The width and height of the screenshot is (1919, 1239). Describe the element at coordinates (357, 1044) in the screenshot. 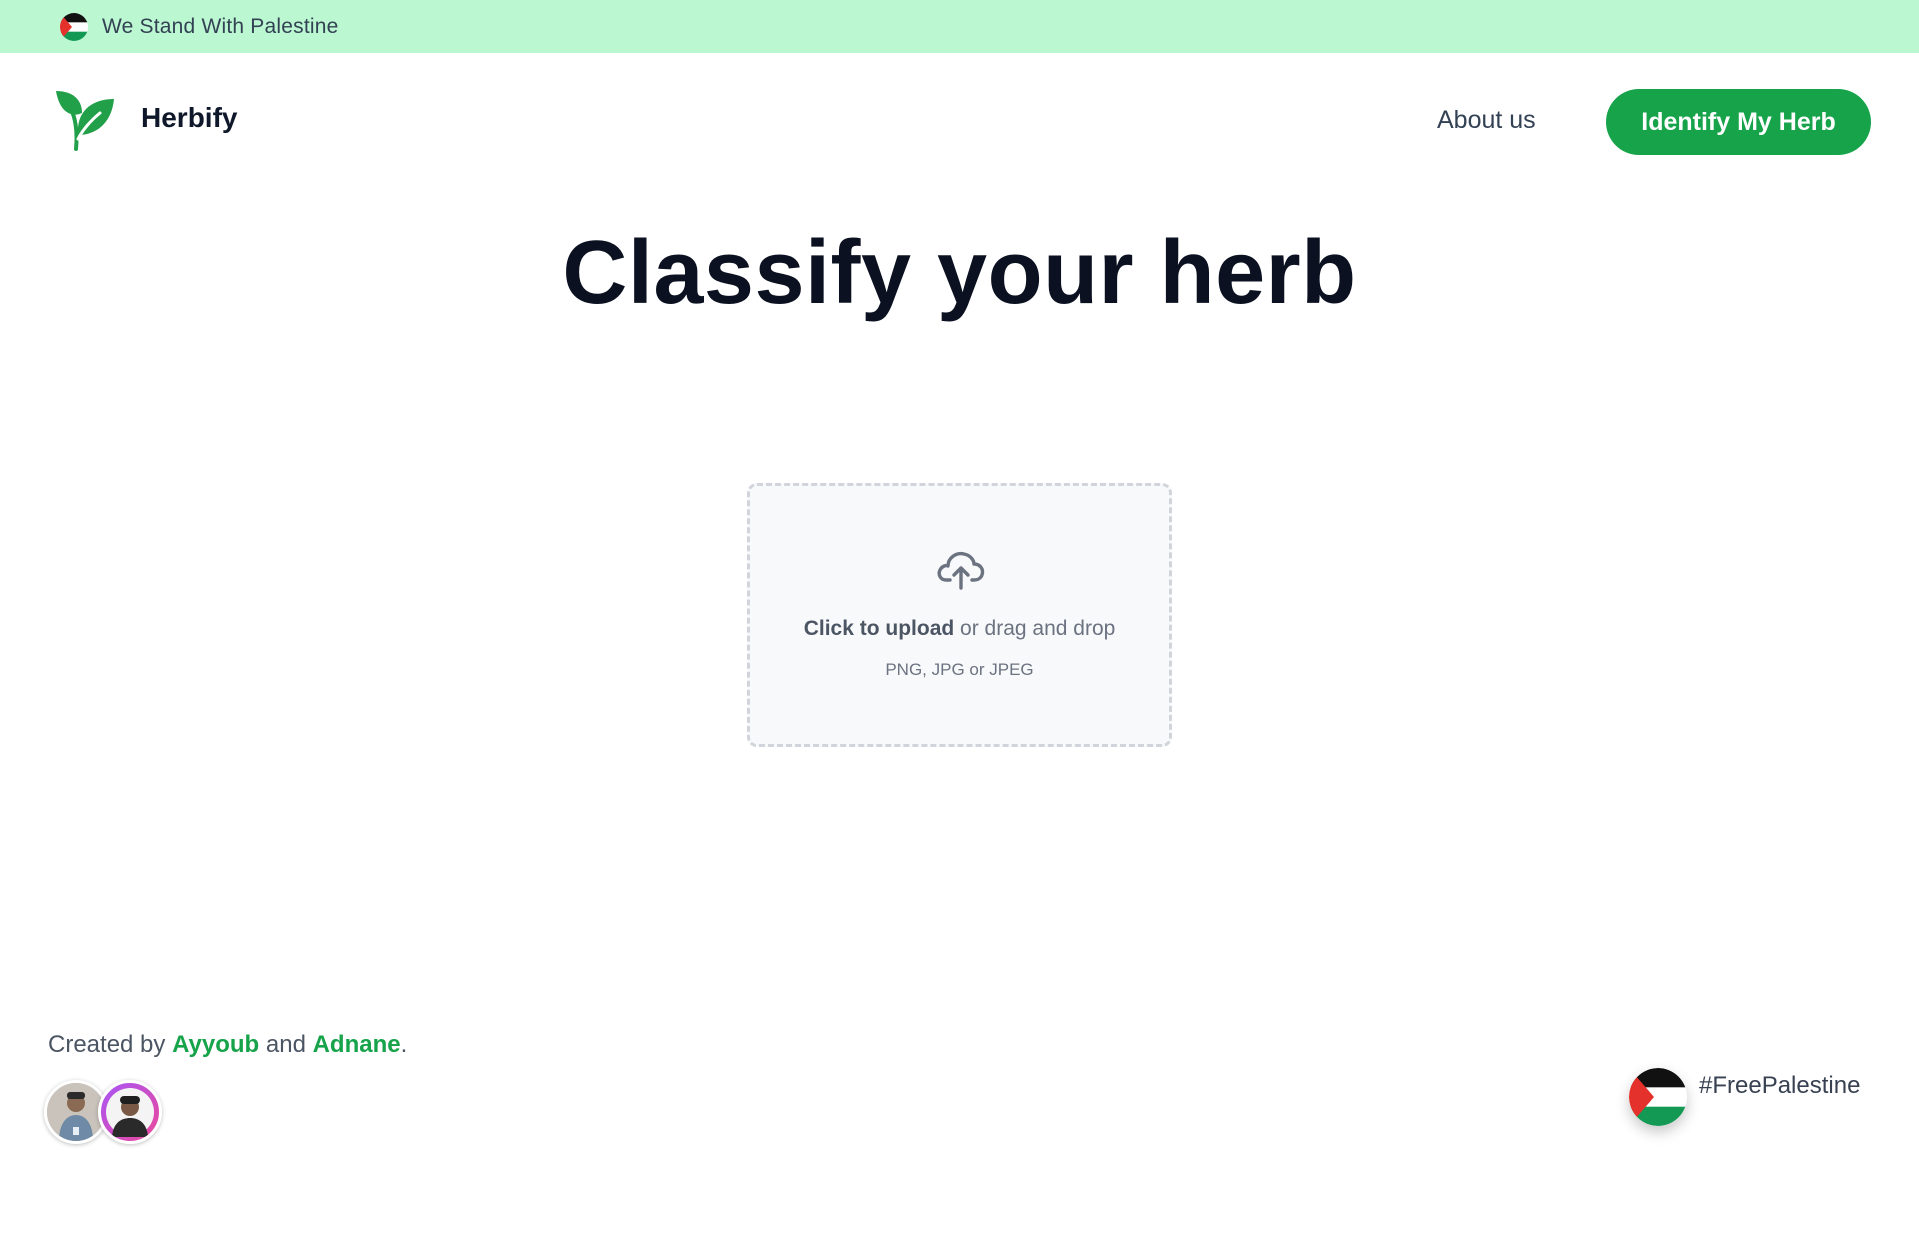

I see `author-adnane-link: Adnane` at that location.